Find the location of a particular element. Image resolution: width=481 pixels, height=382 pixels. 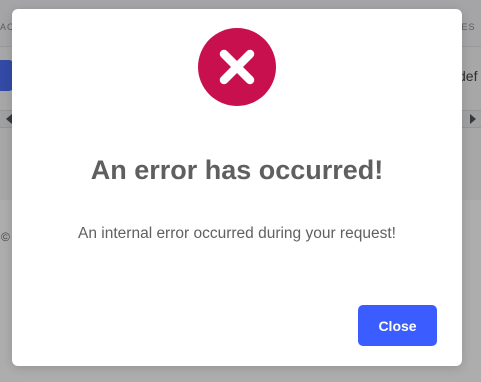

close-button: Close is located at coordinates (397, 325).